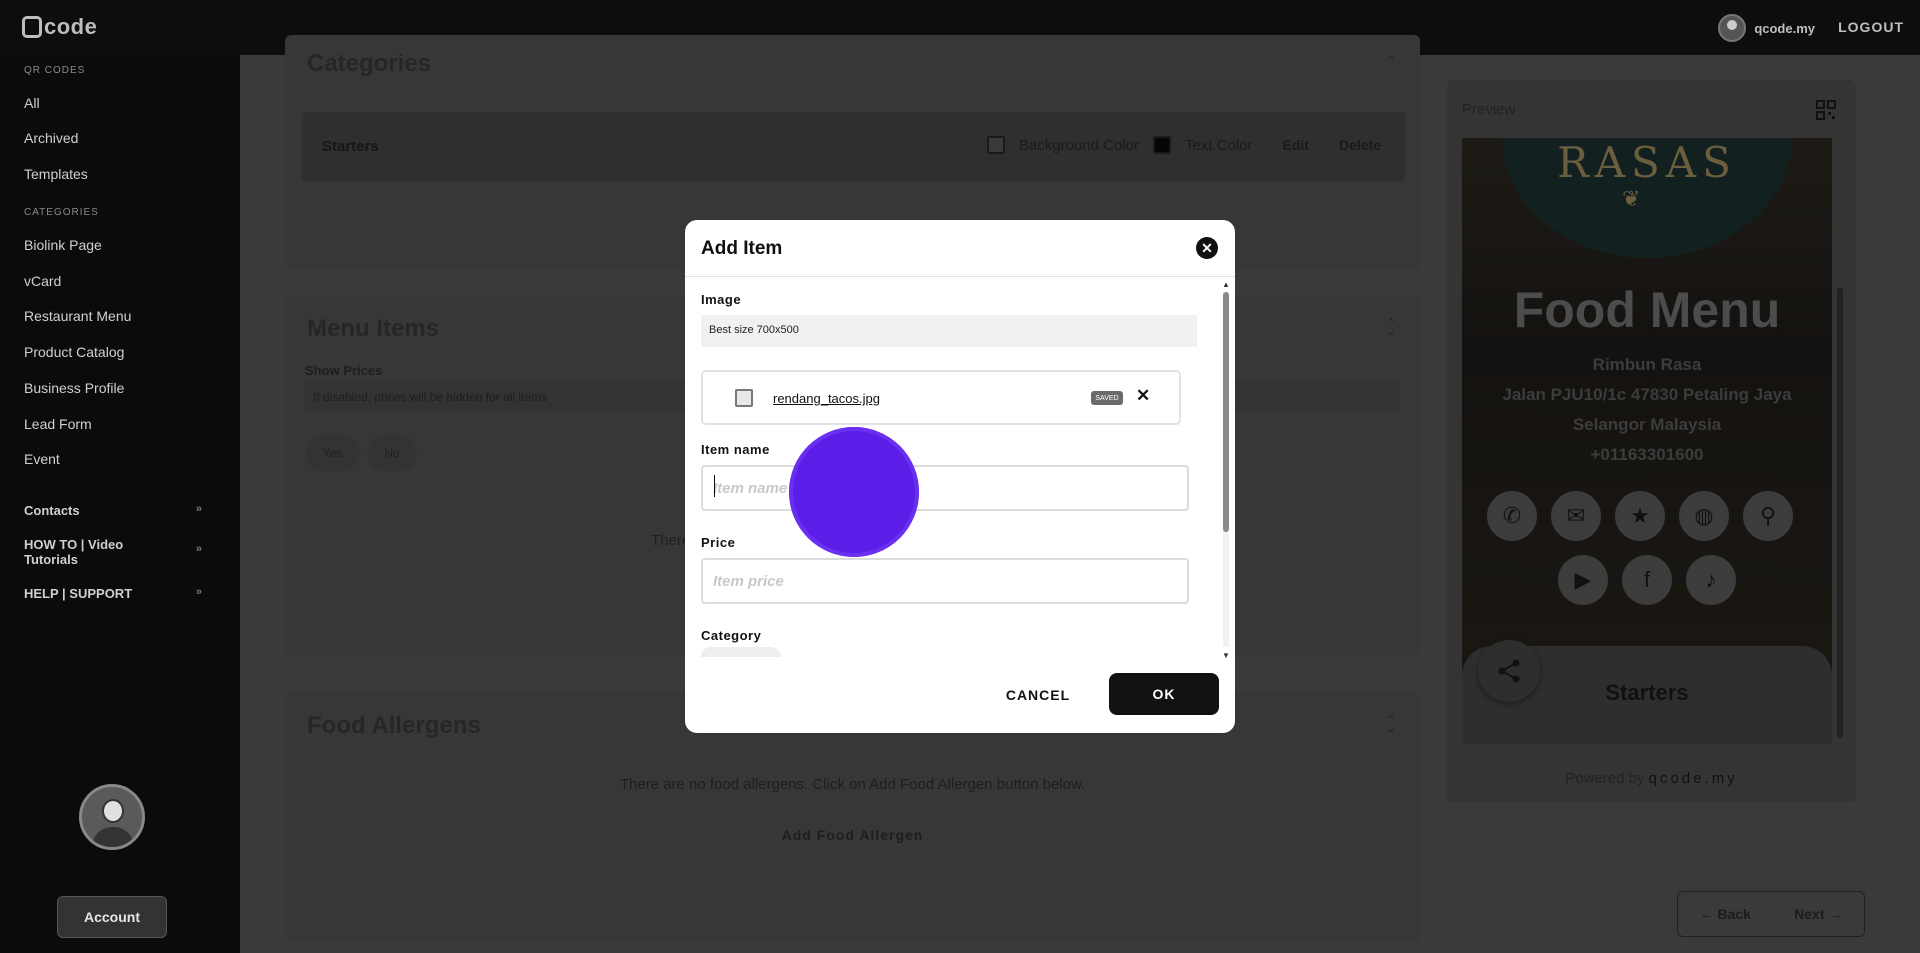 The height and width of the screenshot is (953, 1920). What do you see at coordinates (1226, 284) in the screenshot?
I see `scroll-up-arrow-icon: ▲` at bounding box center [1226, 284].